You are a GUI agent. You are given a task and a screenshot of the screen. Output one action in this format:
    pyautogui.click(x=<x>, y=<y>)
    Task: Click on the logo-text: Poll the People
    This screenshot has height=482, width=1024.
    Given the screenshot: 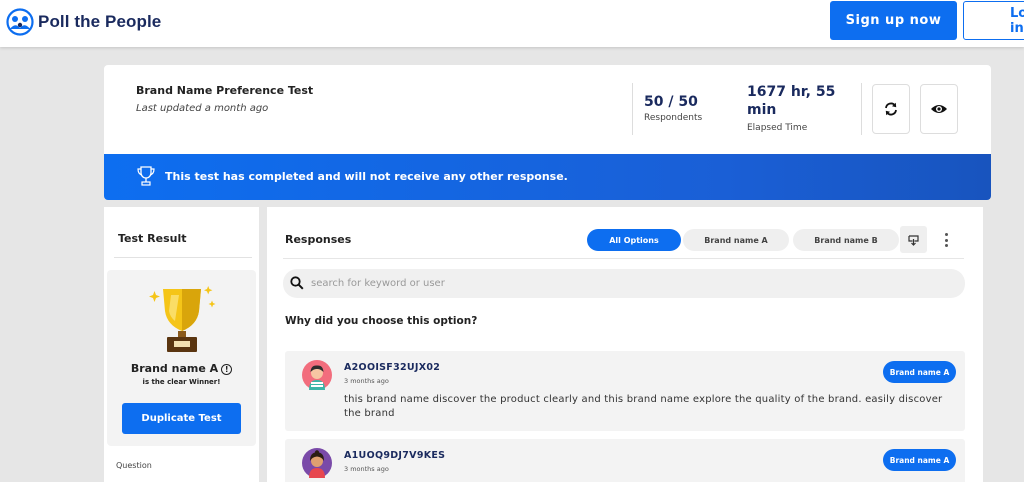 What is the action you would take?
    pyautogui.click(x=100, y=21)
    